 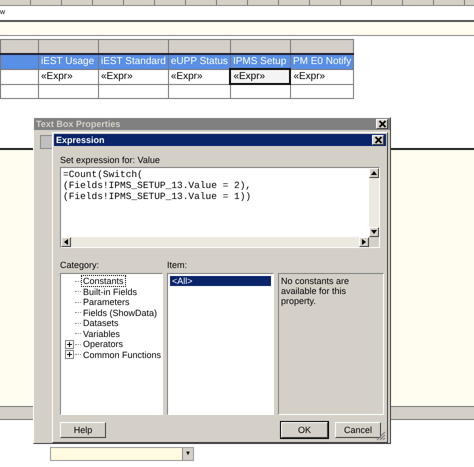 I want to click on field-label: Set expression for: Value, so click(x=110, y=160).